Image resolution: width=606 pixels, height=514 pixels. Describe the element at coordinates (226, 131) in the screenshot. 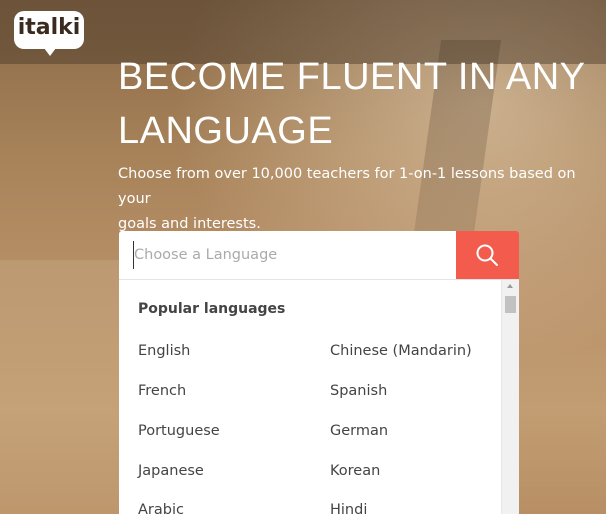

I see `hero-title-line-2: LANGUAGE` at that location.